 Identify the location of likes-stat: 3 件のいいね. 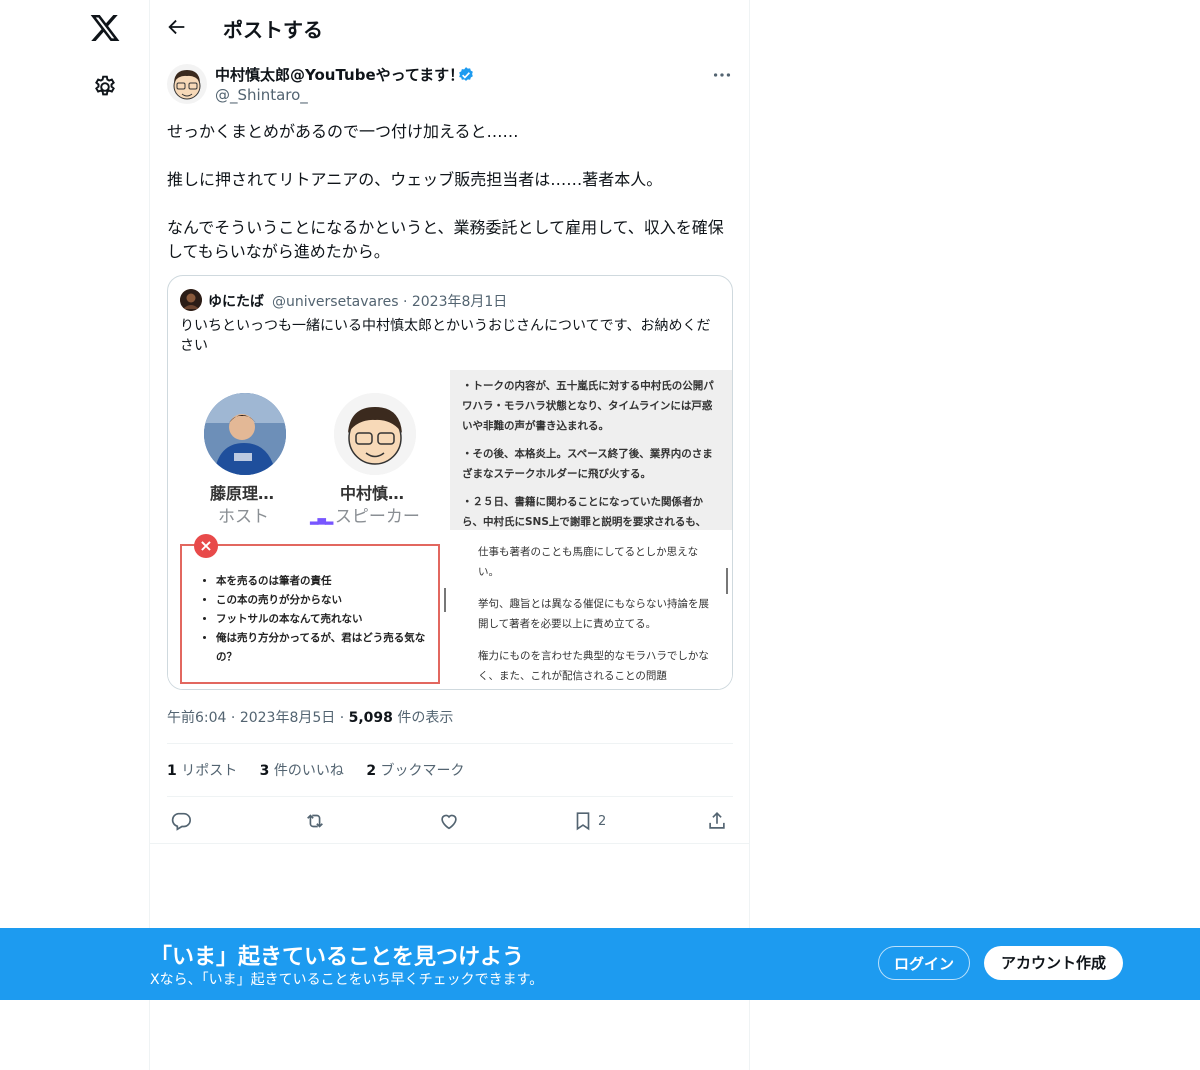
(302, 771).